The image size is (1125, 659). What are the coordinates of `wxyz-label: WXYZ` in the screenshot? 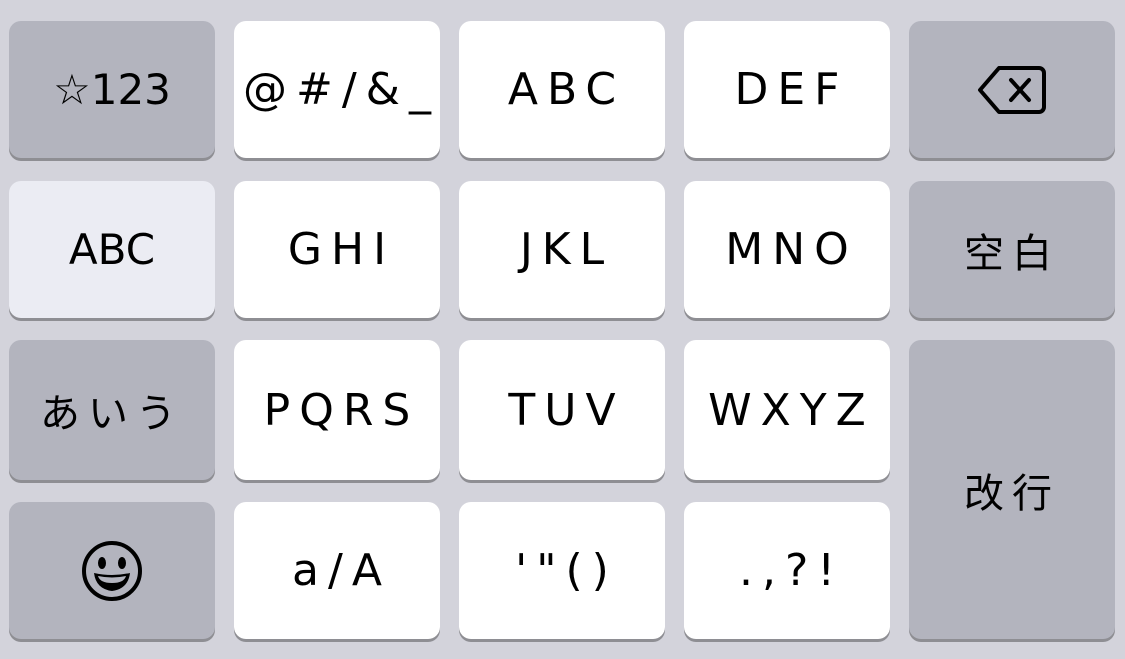 It's located at (791, 410).